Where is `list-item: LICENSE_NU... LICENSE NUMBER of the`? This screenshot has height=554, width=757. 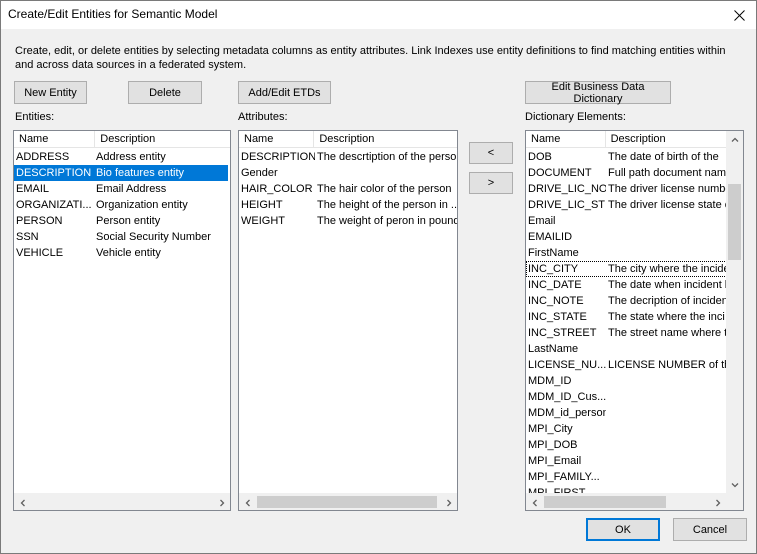
list-item: LICENSE_NU... LICENSE NUMBER of the is located at coordinates (626, 365).